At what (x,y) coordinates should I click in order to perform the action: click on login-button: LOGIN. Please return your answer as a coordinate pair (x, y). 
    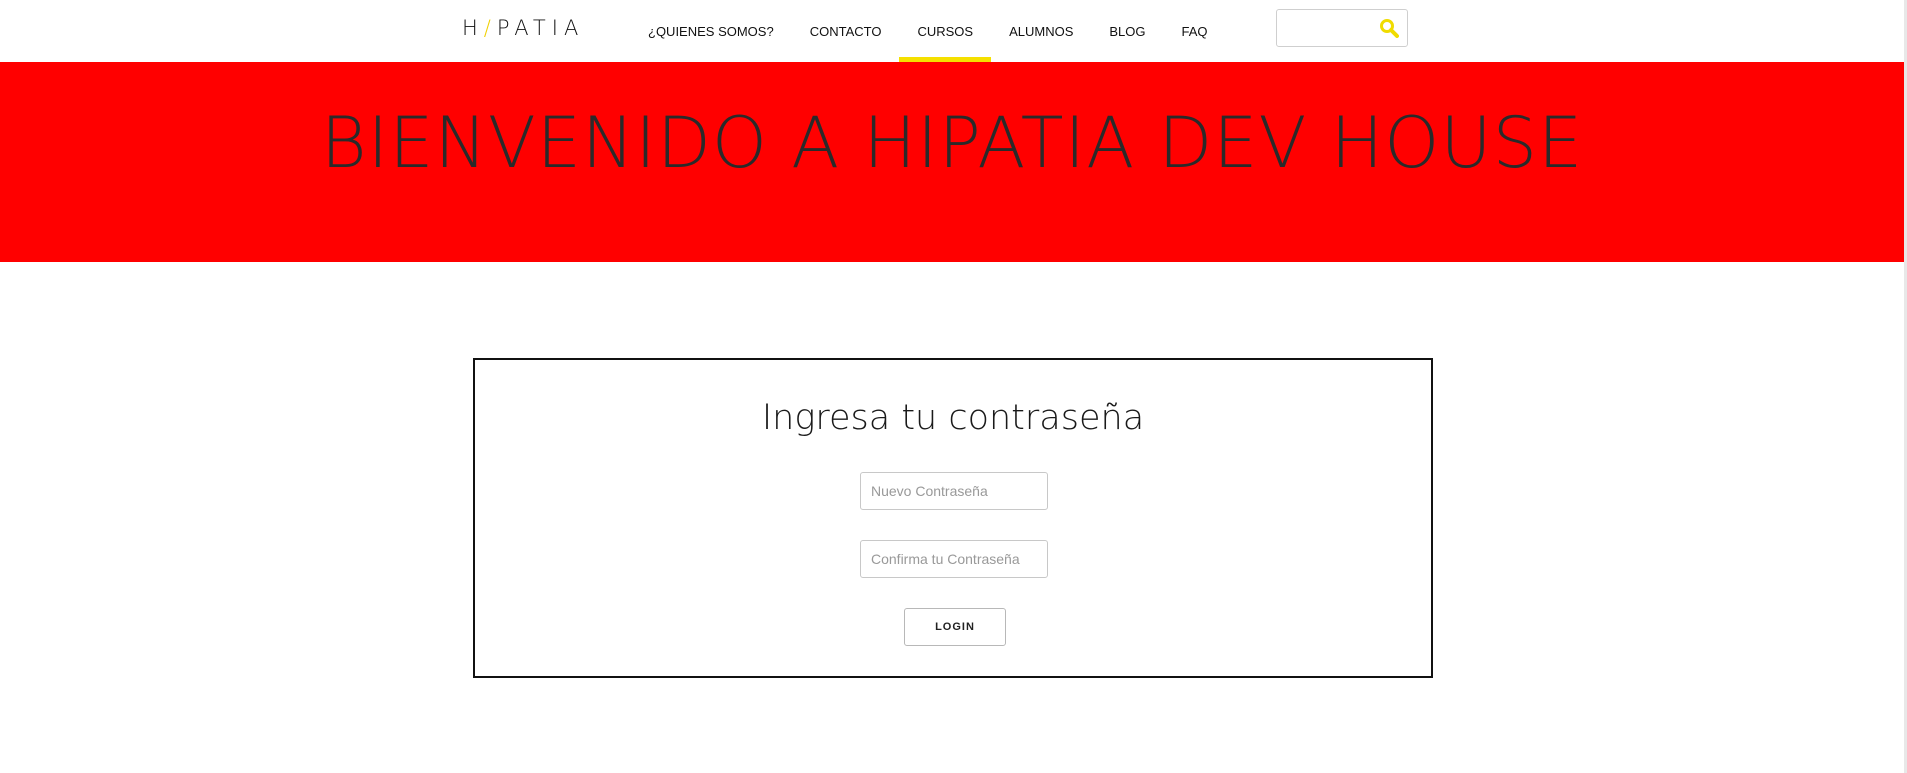
    Looking at the image, I should click on (955, 627).